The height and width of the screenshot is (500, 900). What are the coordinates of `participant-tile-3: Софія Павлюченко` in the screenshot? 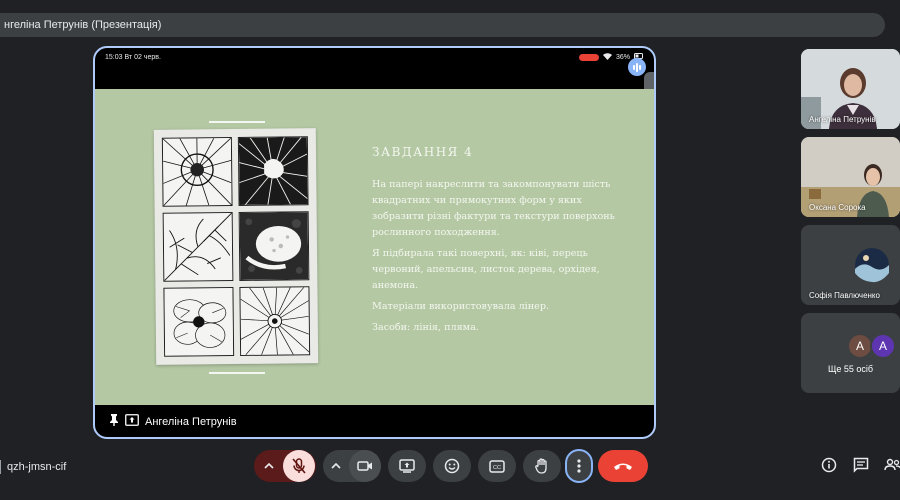 It's located at (850, 265).